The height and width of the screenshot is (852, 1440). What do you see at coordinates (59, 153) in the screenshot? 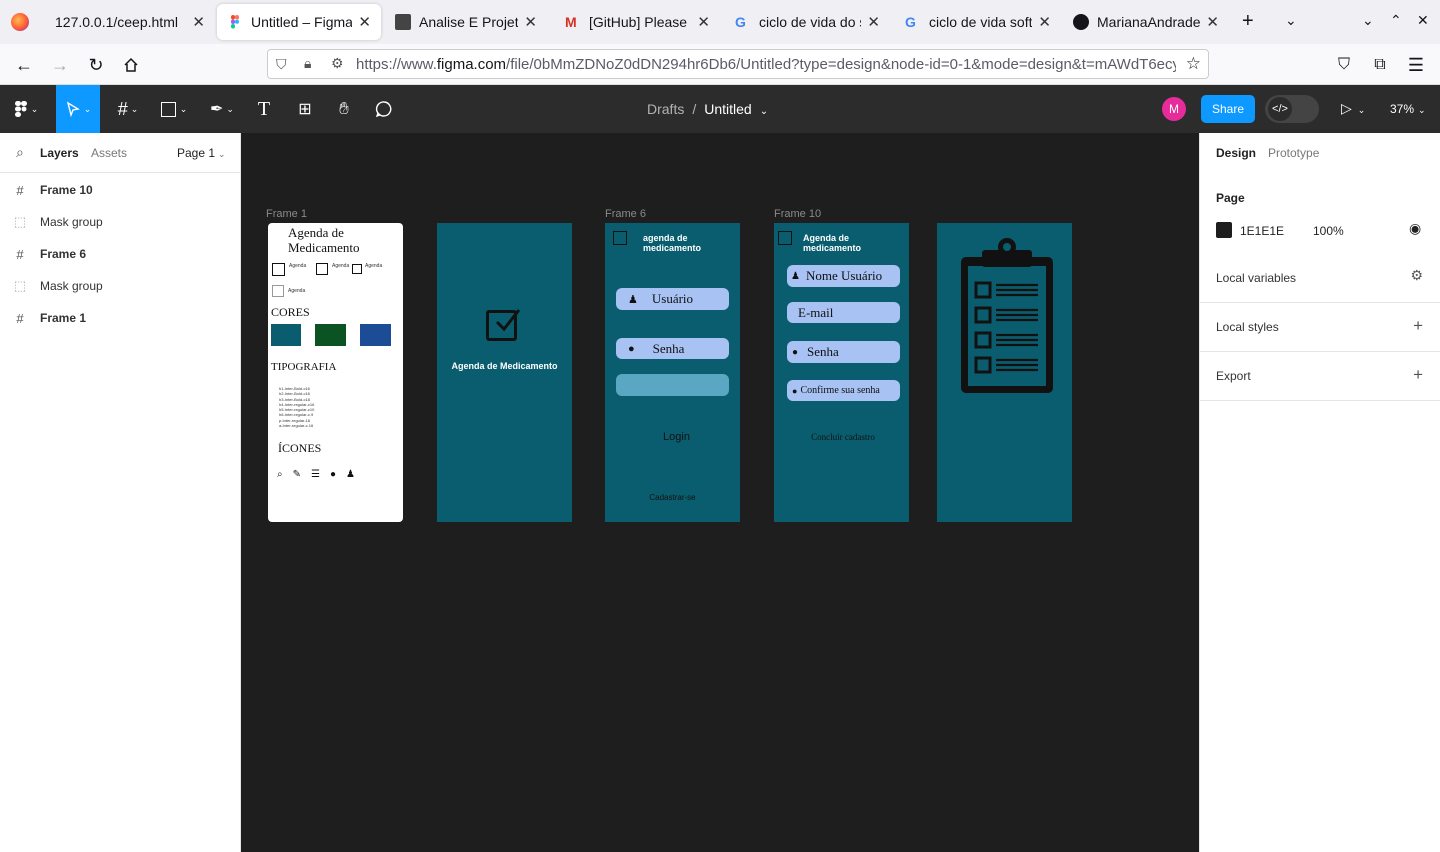
I see `tab-layers: Layers` at bounding box center [59, 153].